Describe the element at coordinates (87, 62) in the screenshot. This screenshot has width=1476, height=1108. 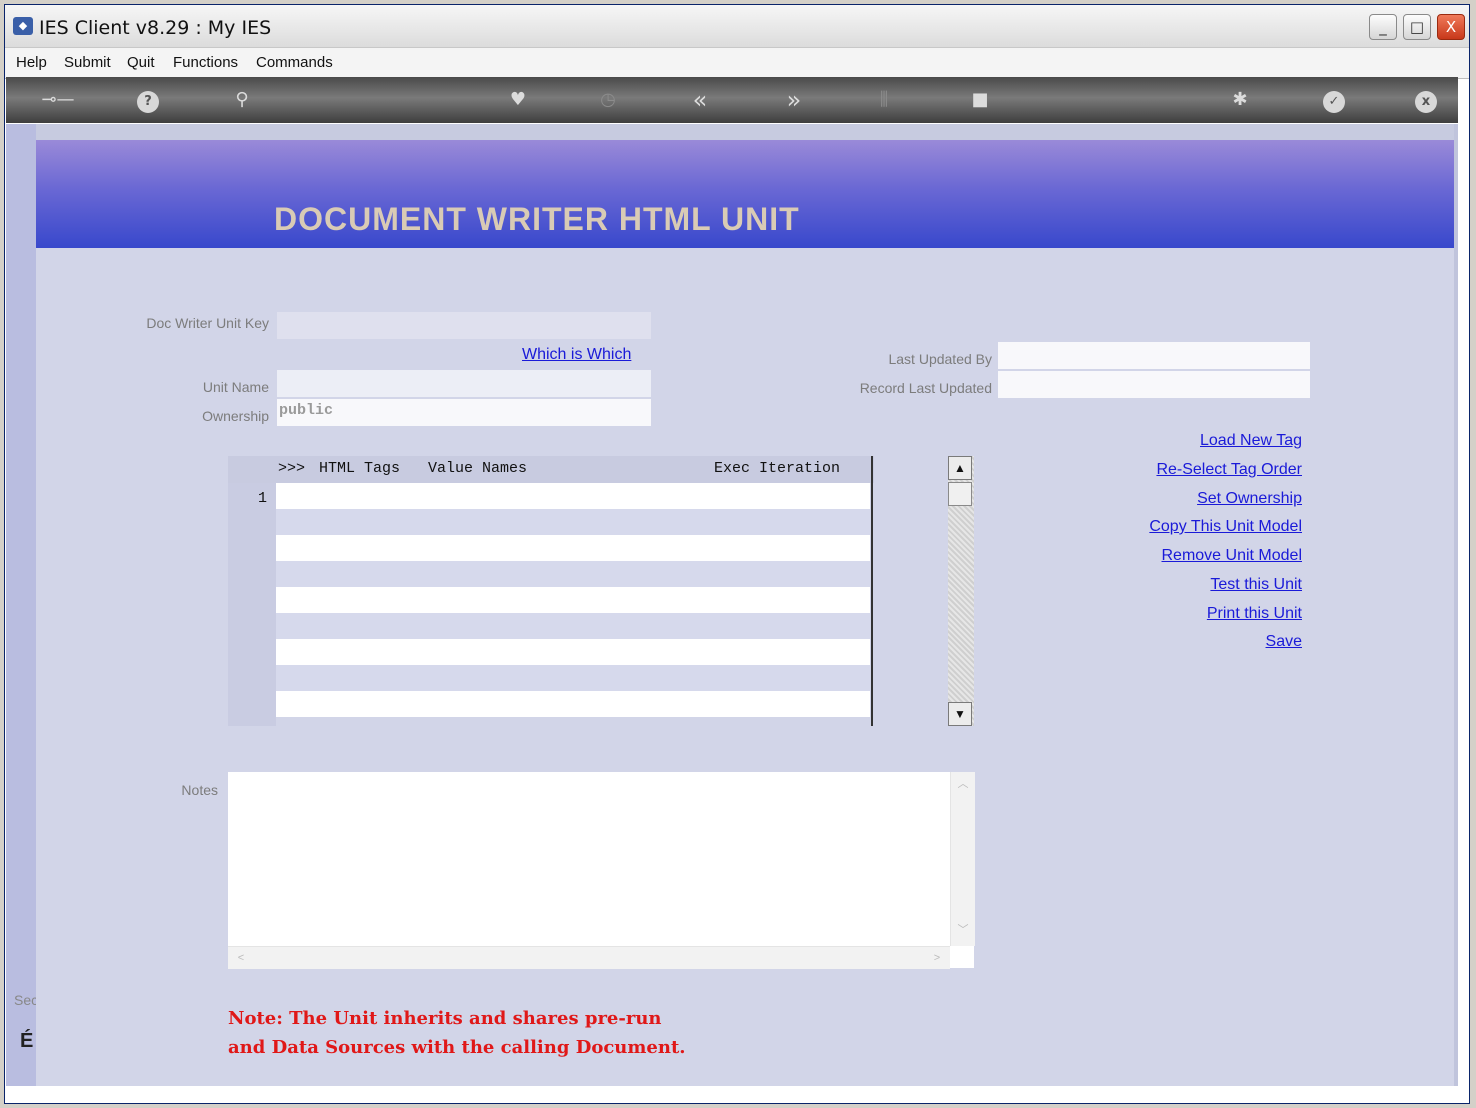
I see `menu-submit: Submit` at that location.